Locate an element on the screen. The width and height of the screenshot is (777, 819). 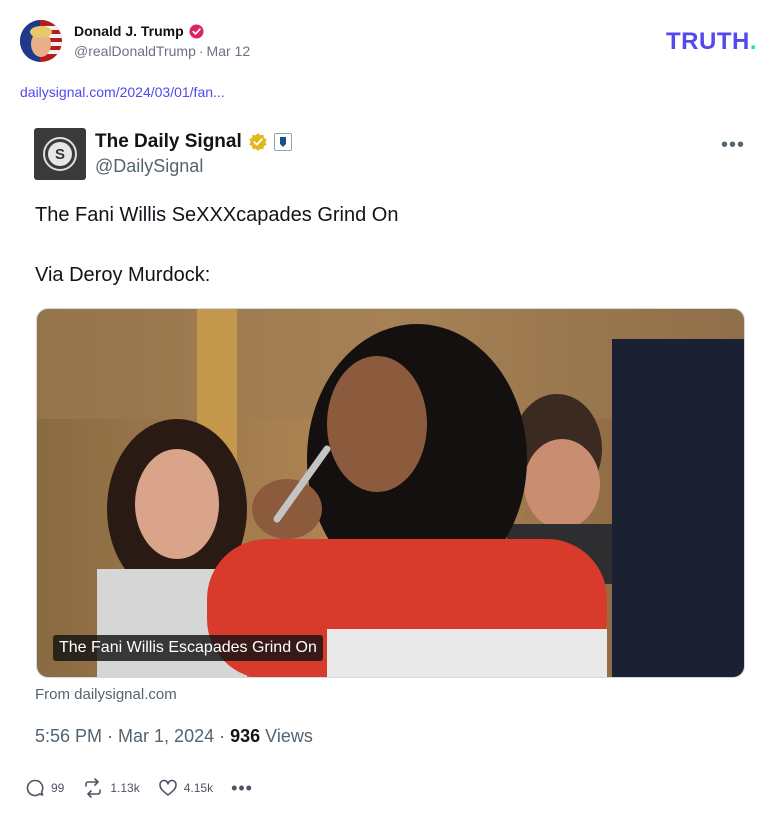
action-bar: 99 1.13k 4.15k ••• is located at coordinates (148, 788).